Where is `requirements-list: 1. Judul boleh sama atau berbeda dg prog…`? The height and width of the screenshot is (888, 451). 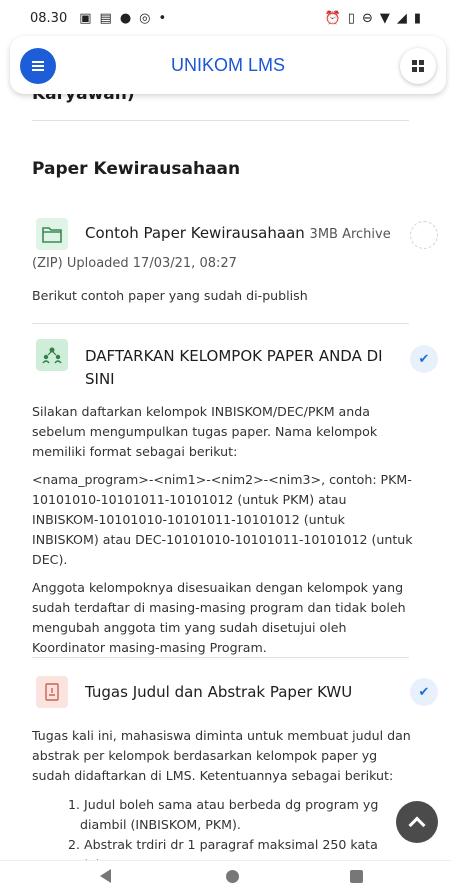
requirements-list: 1. Judul boleh sama atau berbeda dg prog… is located at coordinates (223, 827).